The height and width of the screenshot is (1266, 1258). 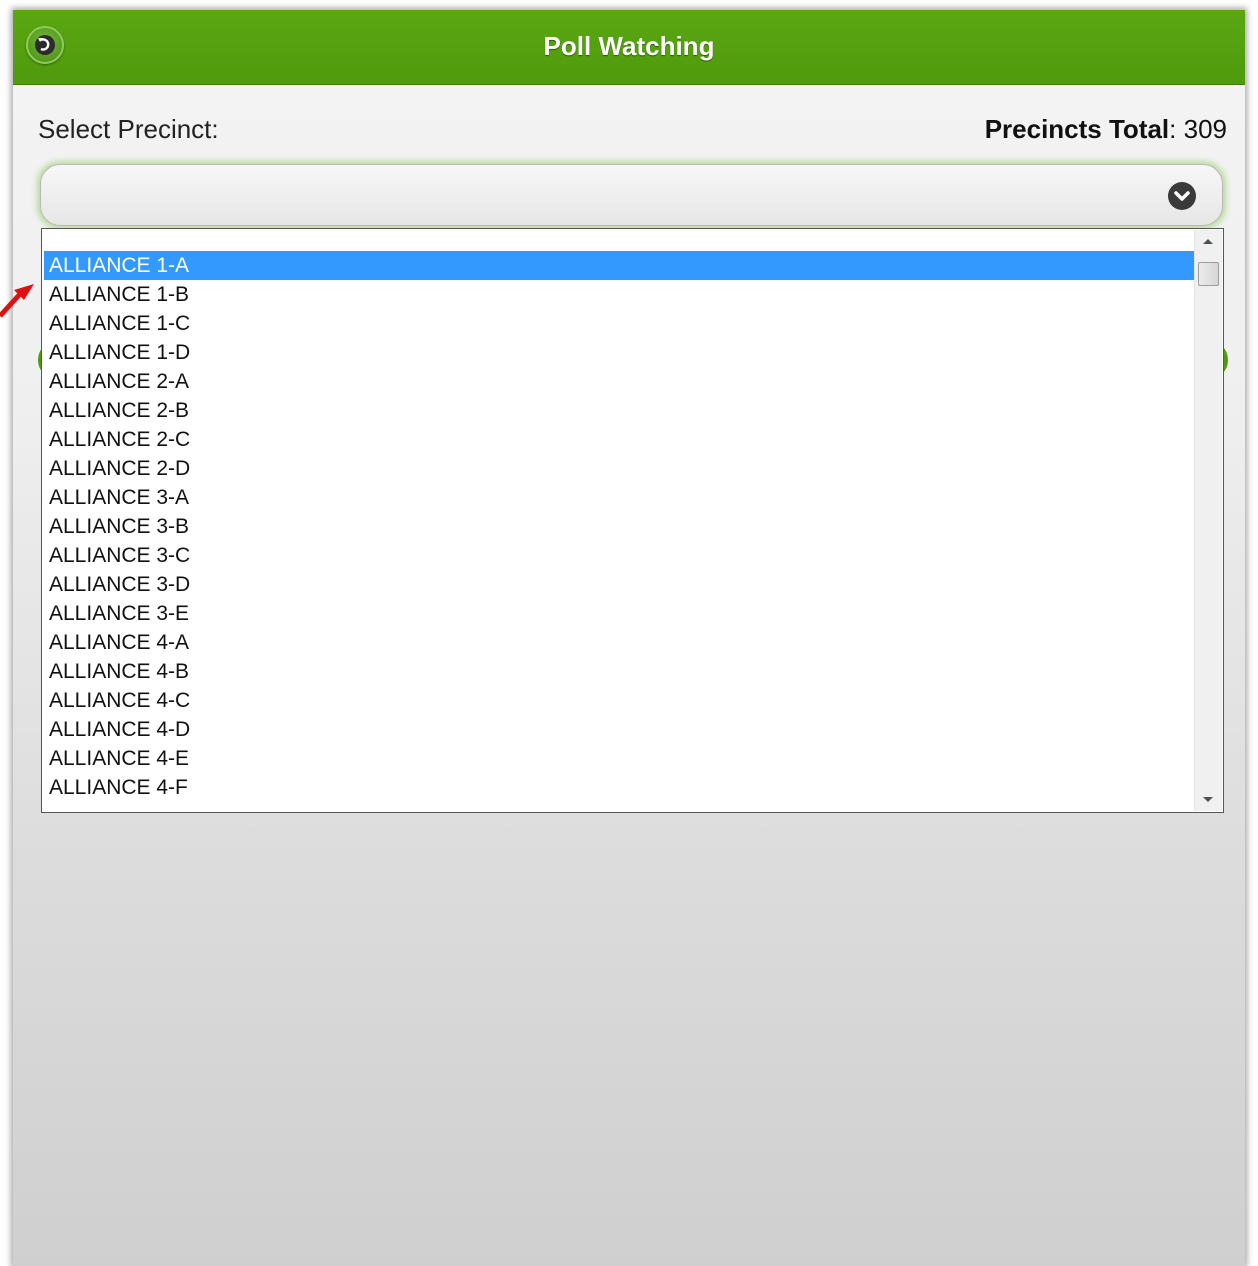 I want to click on dropdown-option: ALLIANCE 4-F, so click(x=619, y=787).